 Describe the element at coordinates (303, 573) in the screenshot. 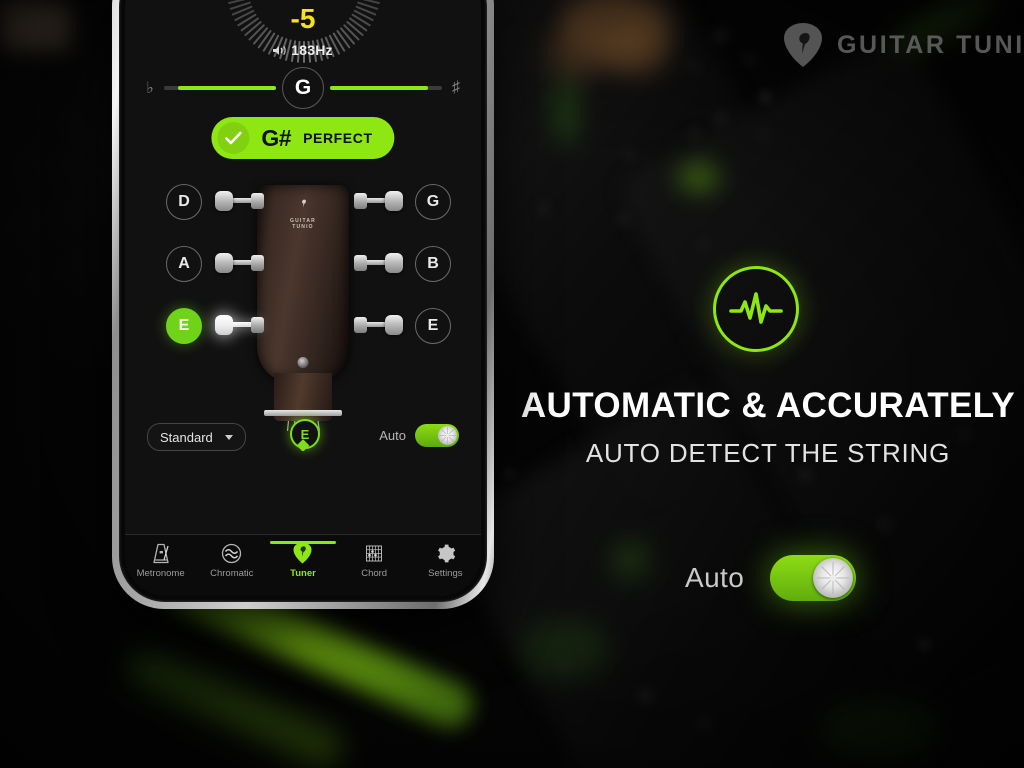

I see `tab-label: Tuner` at that location.